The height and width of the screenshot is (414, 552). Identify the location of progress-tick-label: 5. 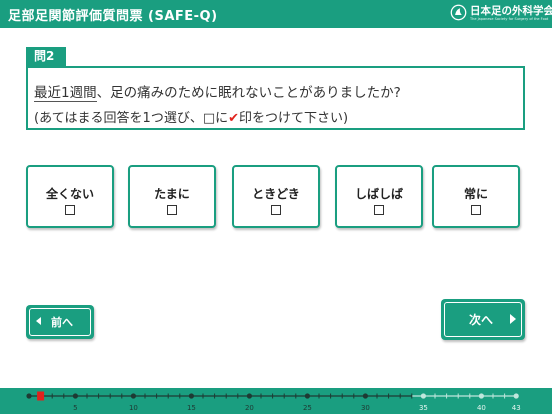
(75, 408).